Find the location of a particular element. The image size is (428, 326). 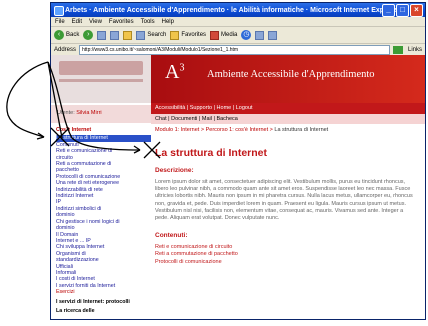

search-label: Search is located at coordinates (157, 35).